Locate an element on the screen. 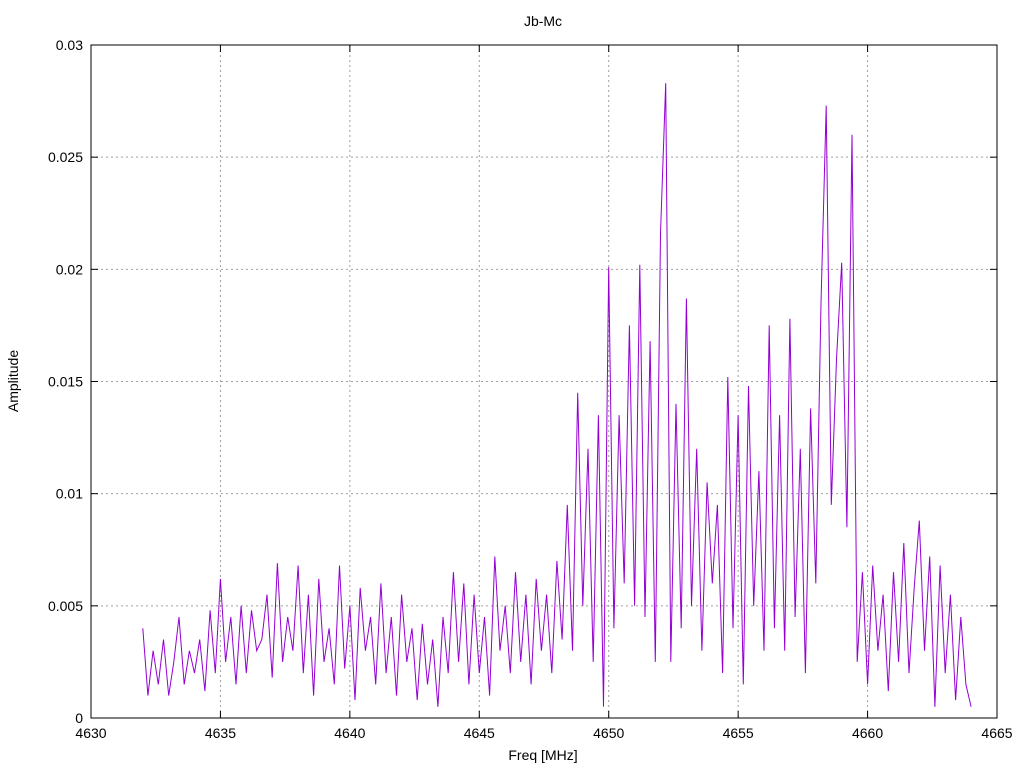 The width and height of the screenshot is (1024, 773). x-tick-label: 4635 is located at coordinates (220, 733).